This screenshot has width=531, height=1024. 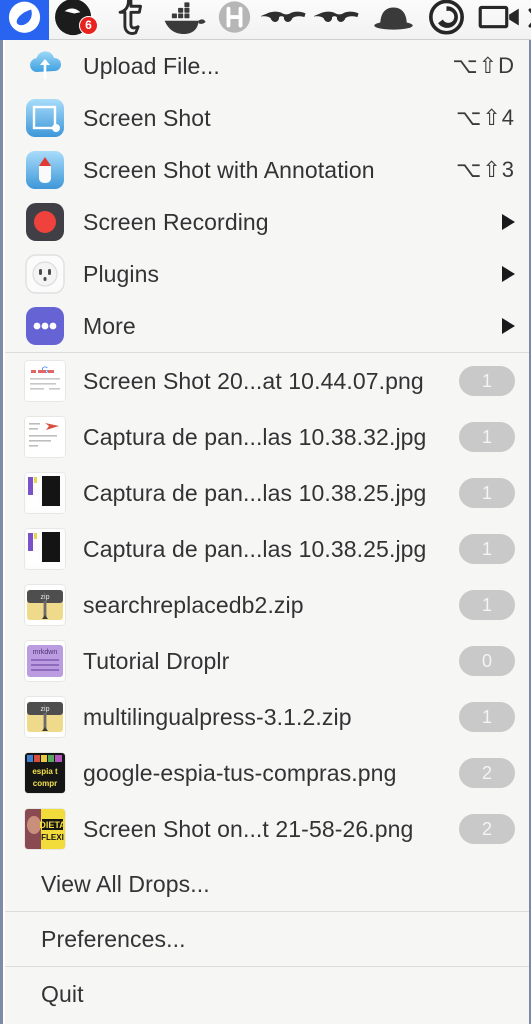 What do you see at coordinates (62, 993) in the screenshot?
I see `quit-label: Quit` at bounding box center [62, 993].